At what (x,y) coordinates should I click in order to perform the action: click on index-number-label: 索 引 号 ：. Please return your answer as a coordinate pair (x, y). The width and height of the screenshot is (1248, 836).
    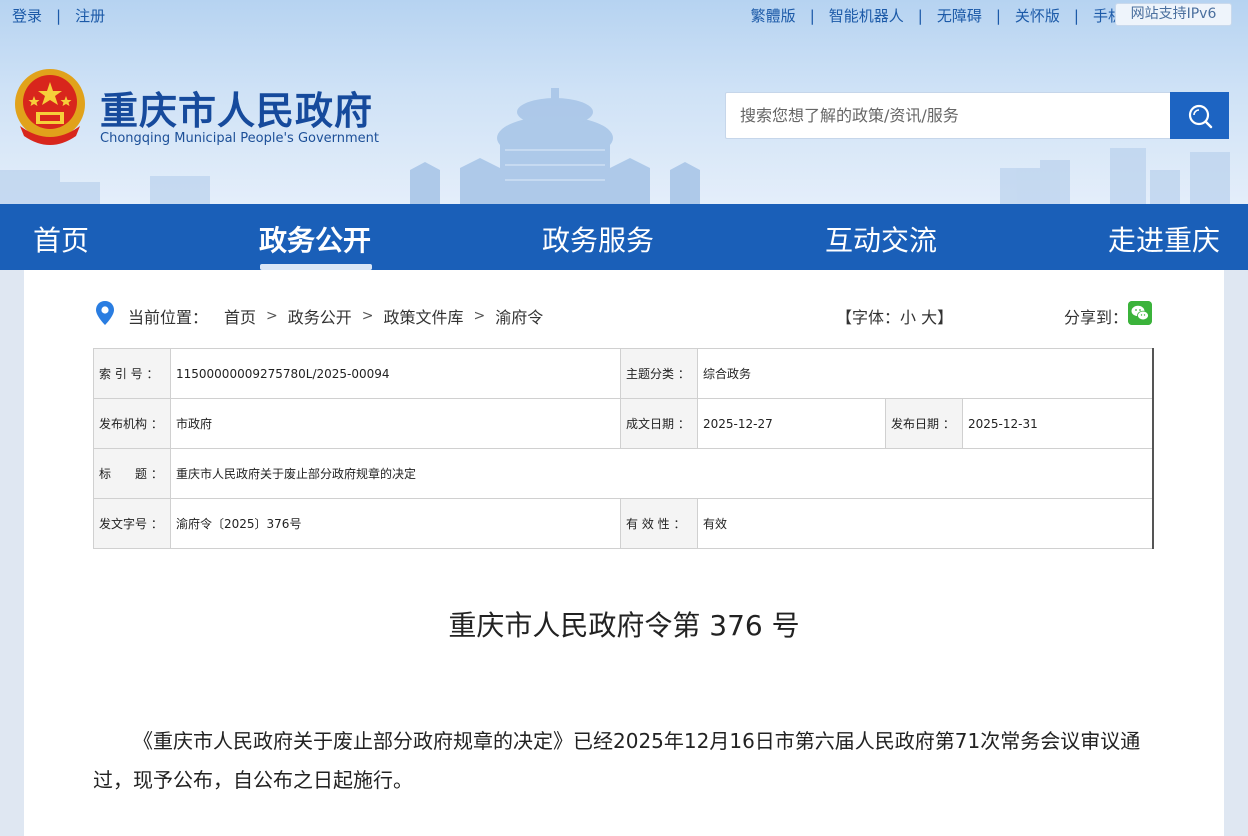
    Looking at the image, I should click on (132, 373).